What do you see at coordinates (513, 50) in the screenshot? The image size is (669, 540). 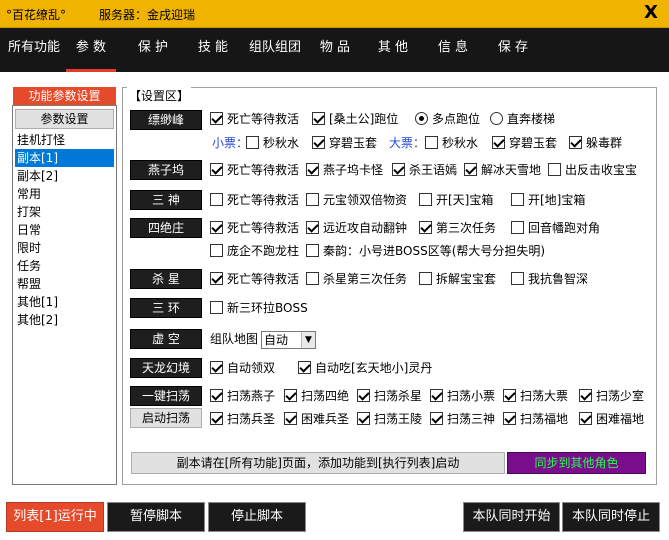 I see `tab-save: 保 存` at bounding box center [513, 50].